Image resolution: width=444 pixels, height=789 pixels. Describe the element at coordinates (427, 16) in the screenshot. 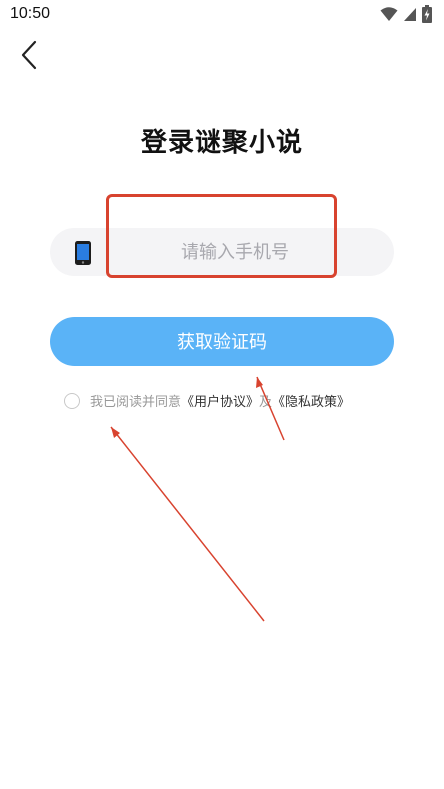

I see `battery-charging-icon` at that location.